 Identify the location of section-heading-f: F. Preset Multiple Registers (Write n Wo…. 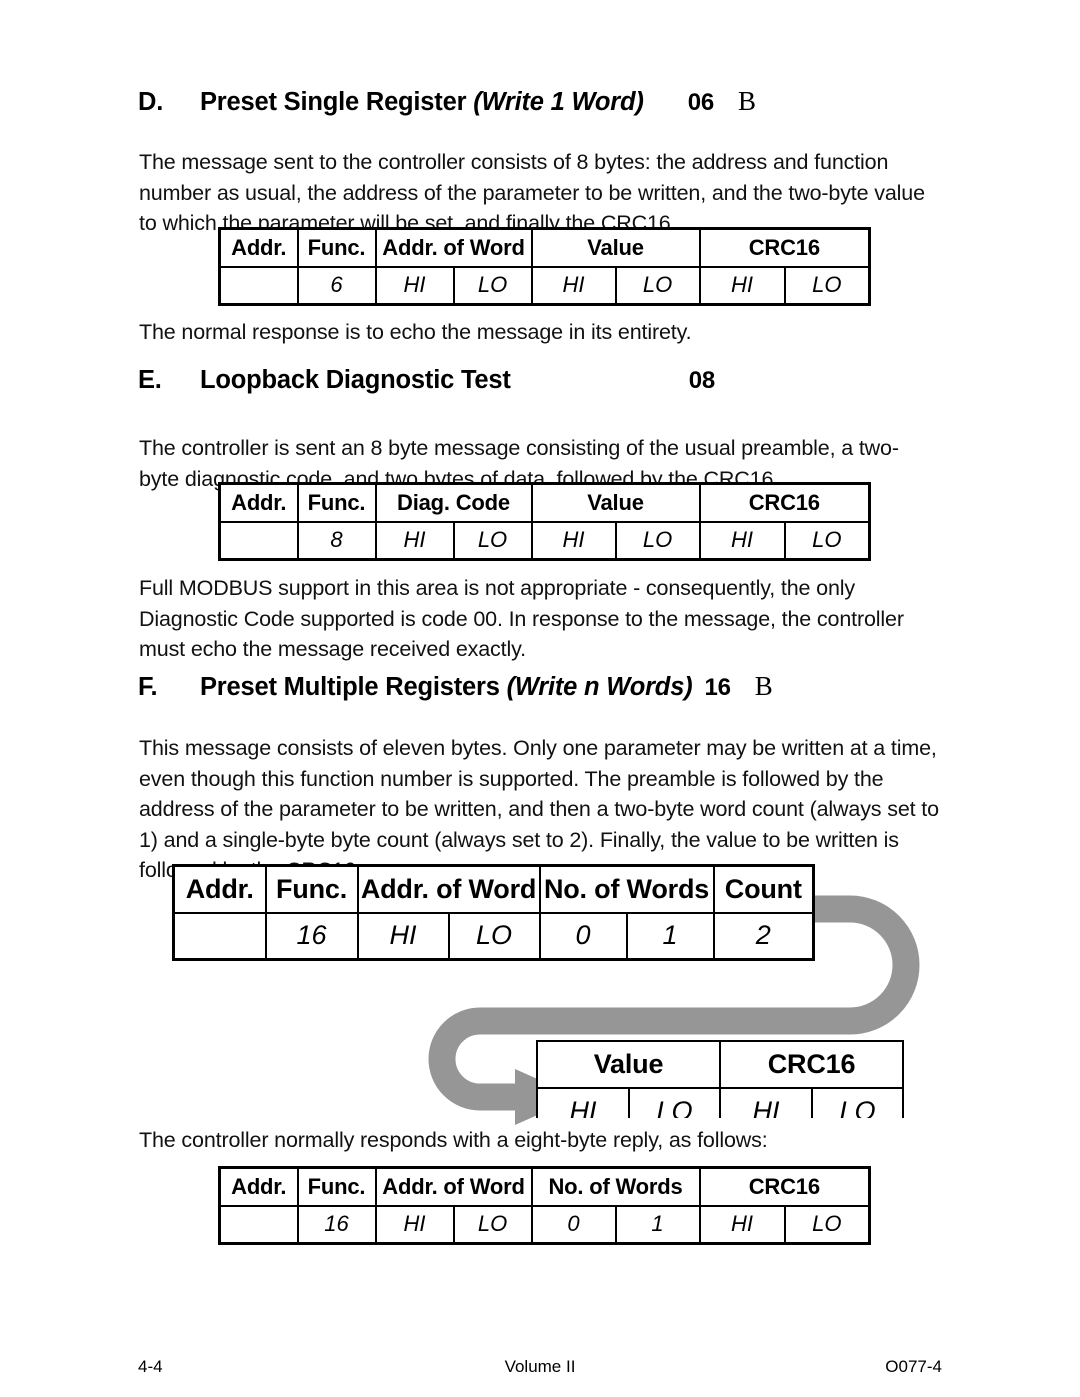
(455, 686).